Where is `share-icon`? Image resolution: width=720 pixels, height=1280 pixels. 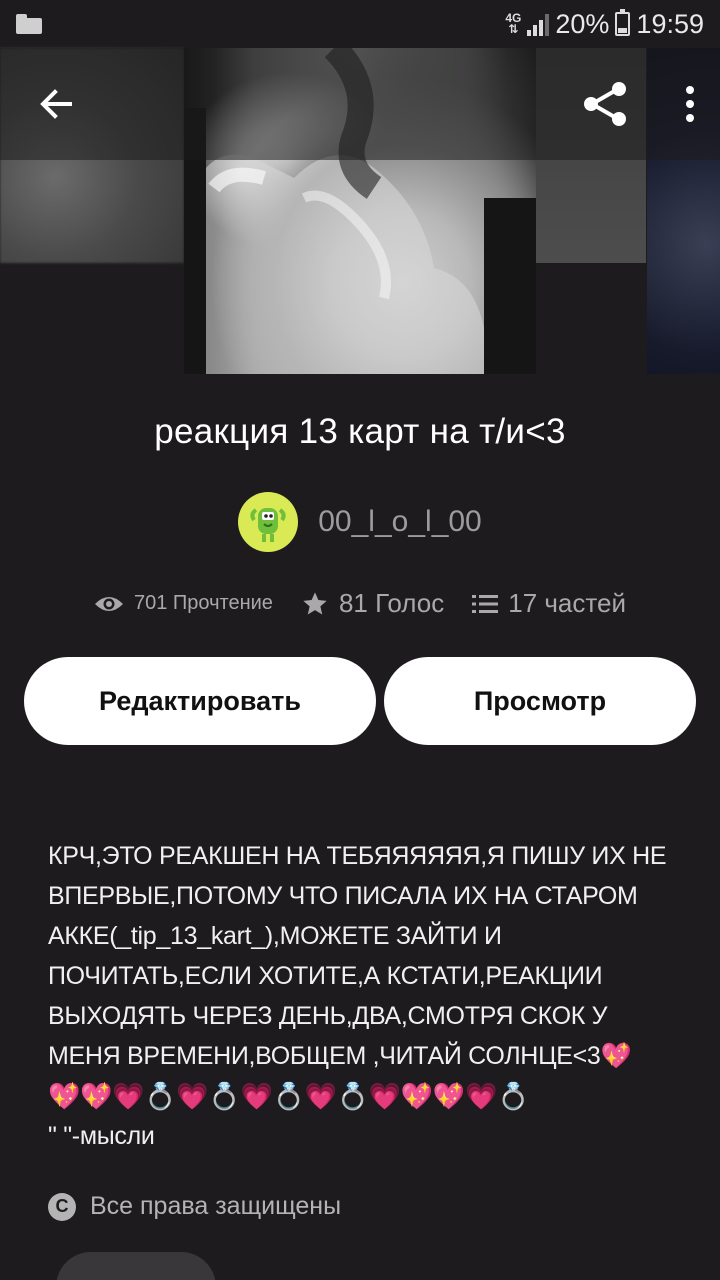
share-icon is located at coordinates (605, 104).